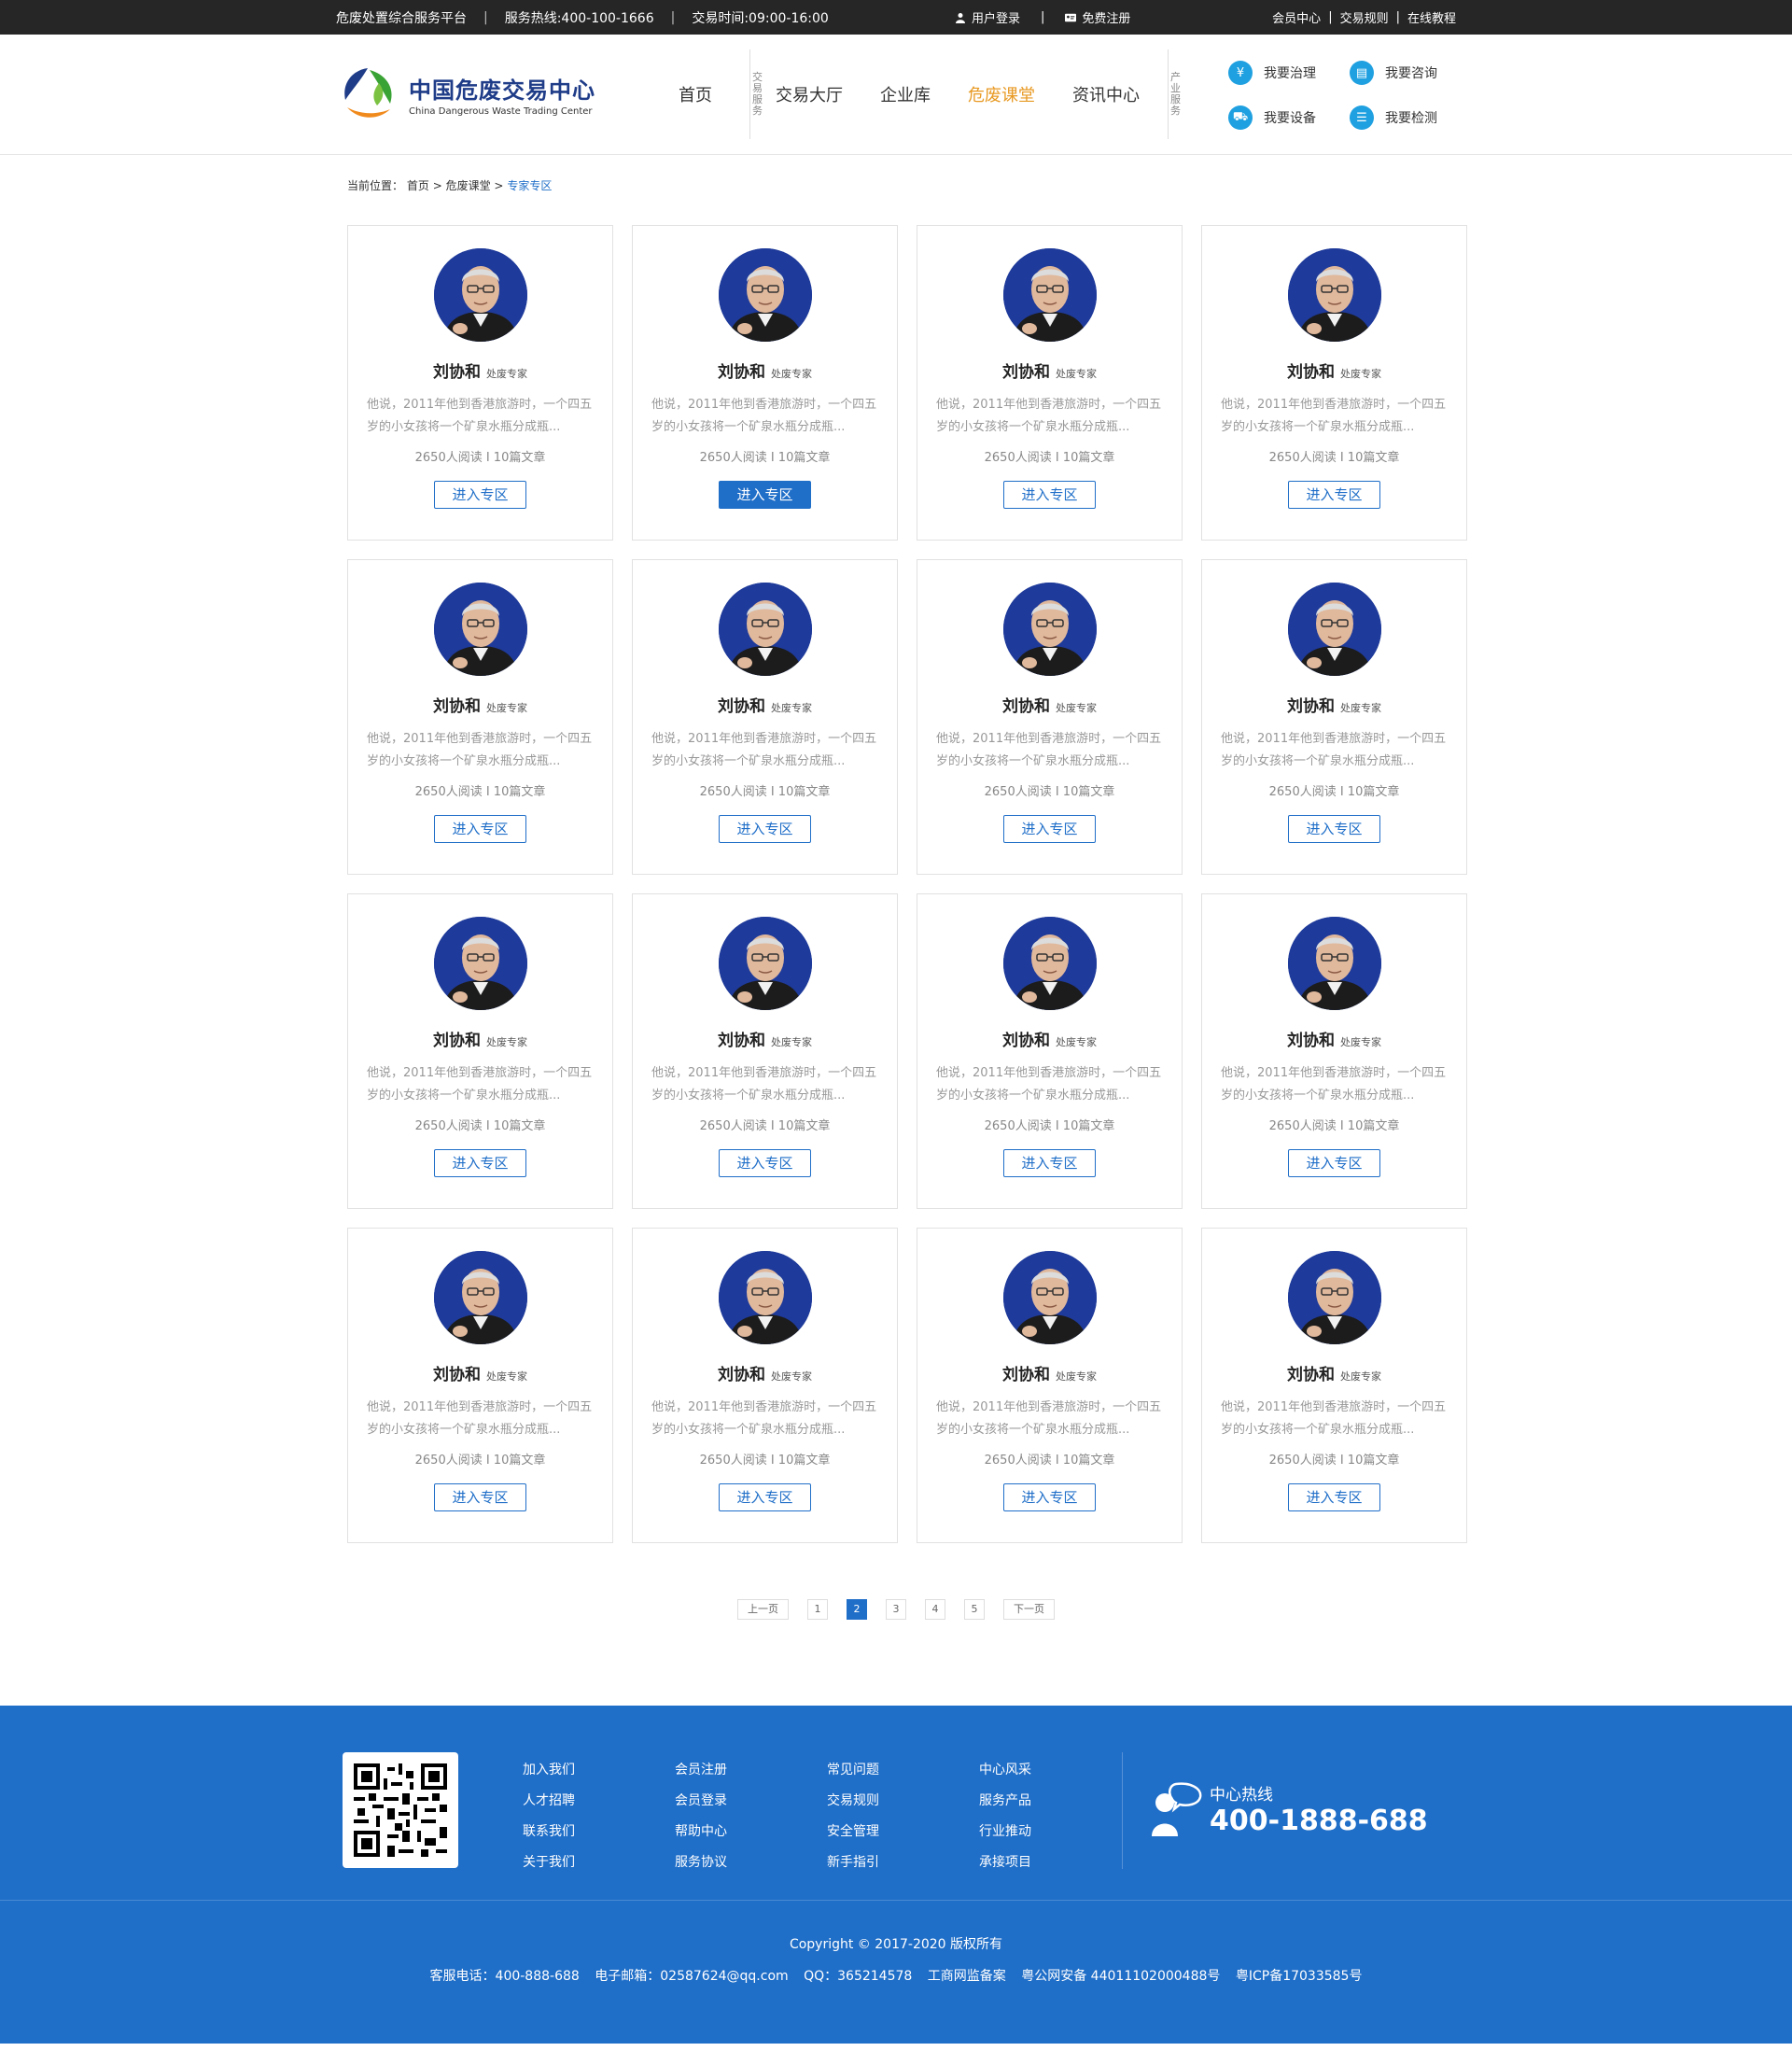 The width and height of the screenshot is (1792, 2051). Describe the element at coordinates (1296, 17) in the screenshot. I see `member-center-link: 会员中心` at that location.